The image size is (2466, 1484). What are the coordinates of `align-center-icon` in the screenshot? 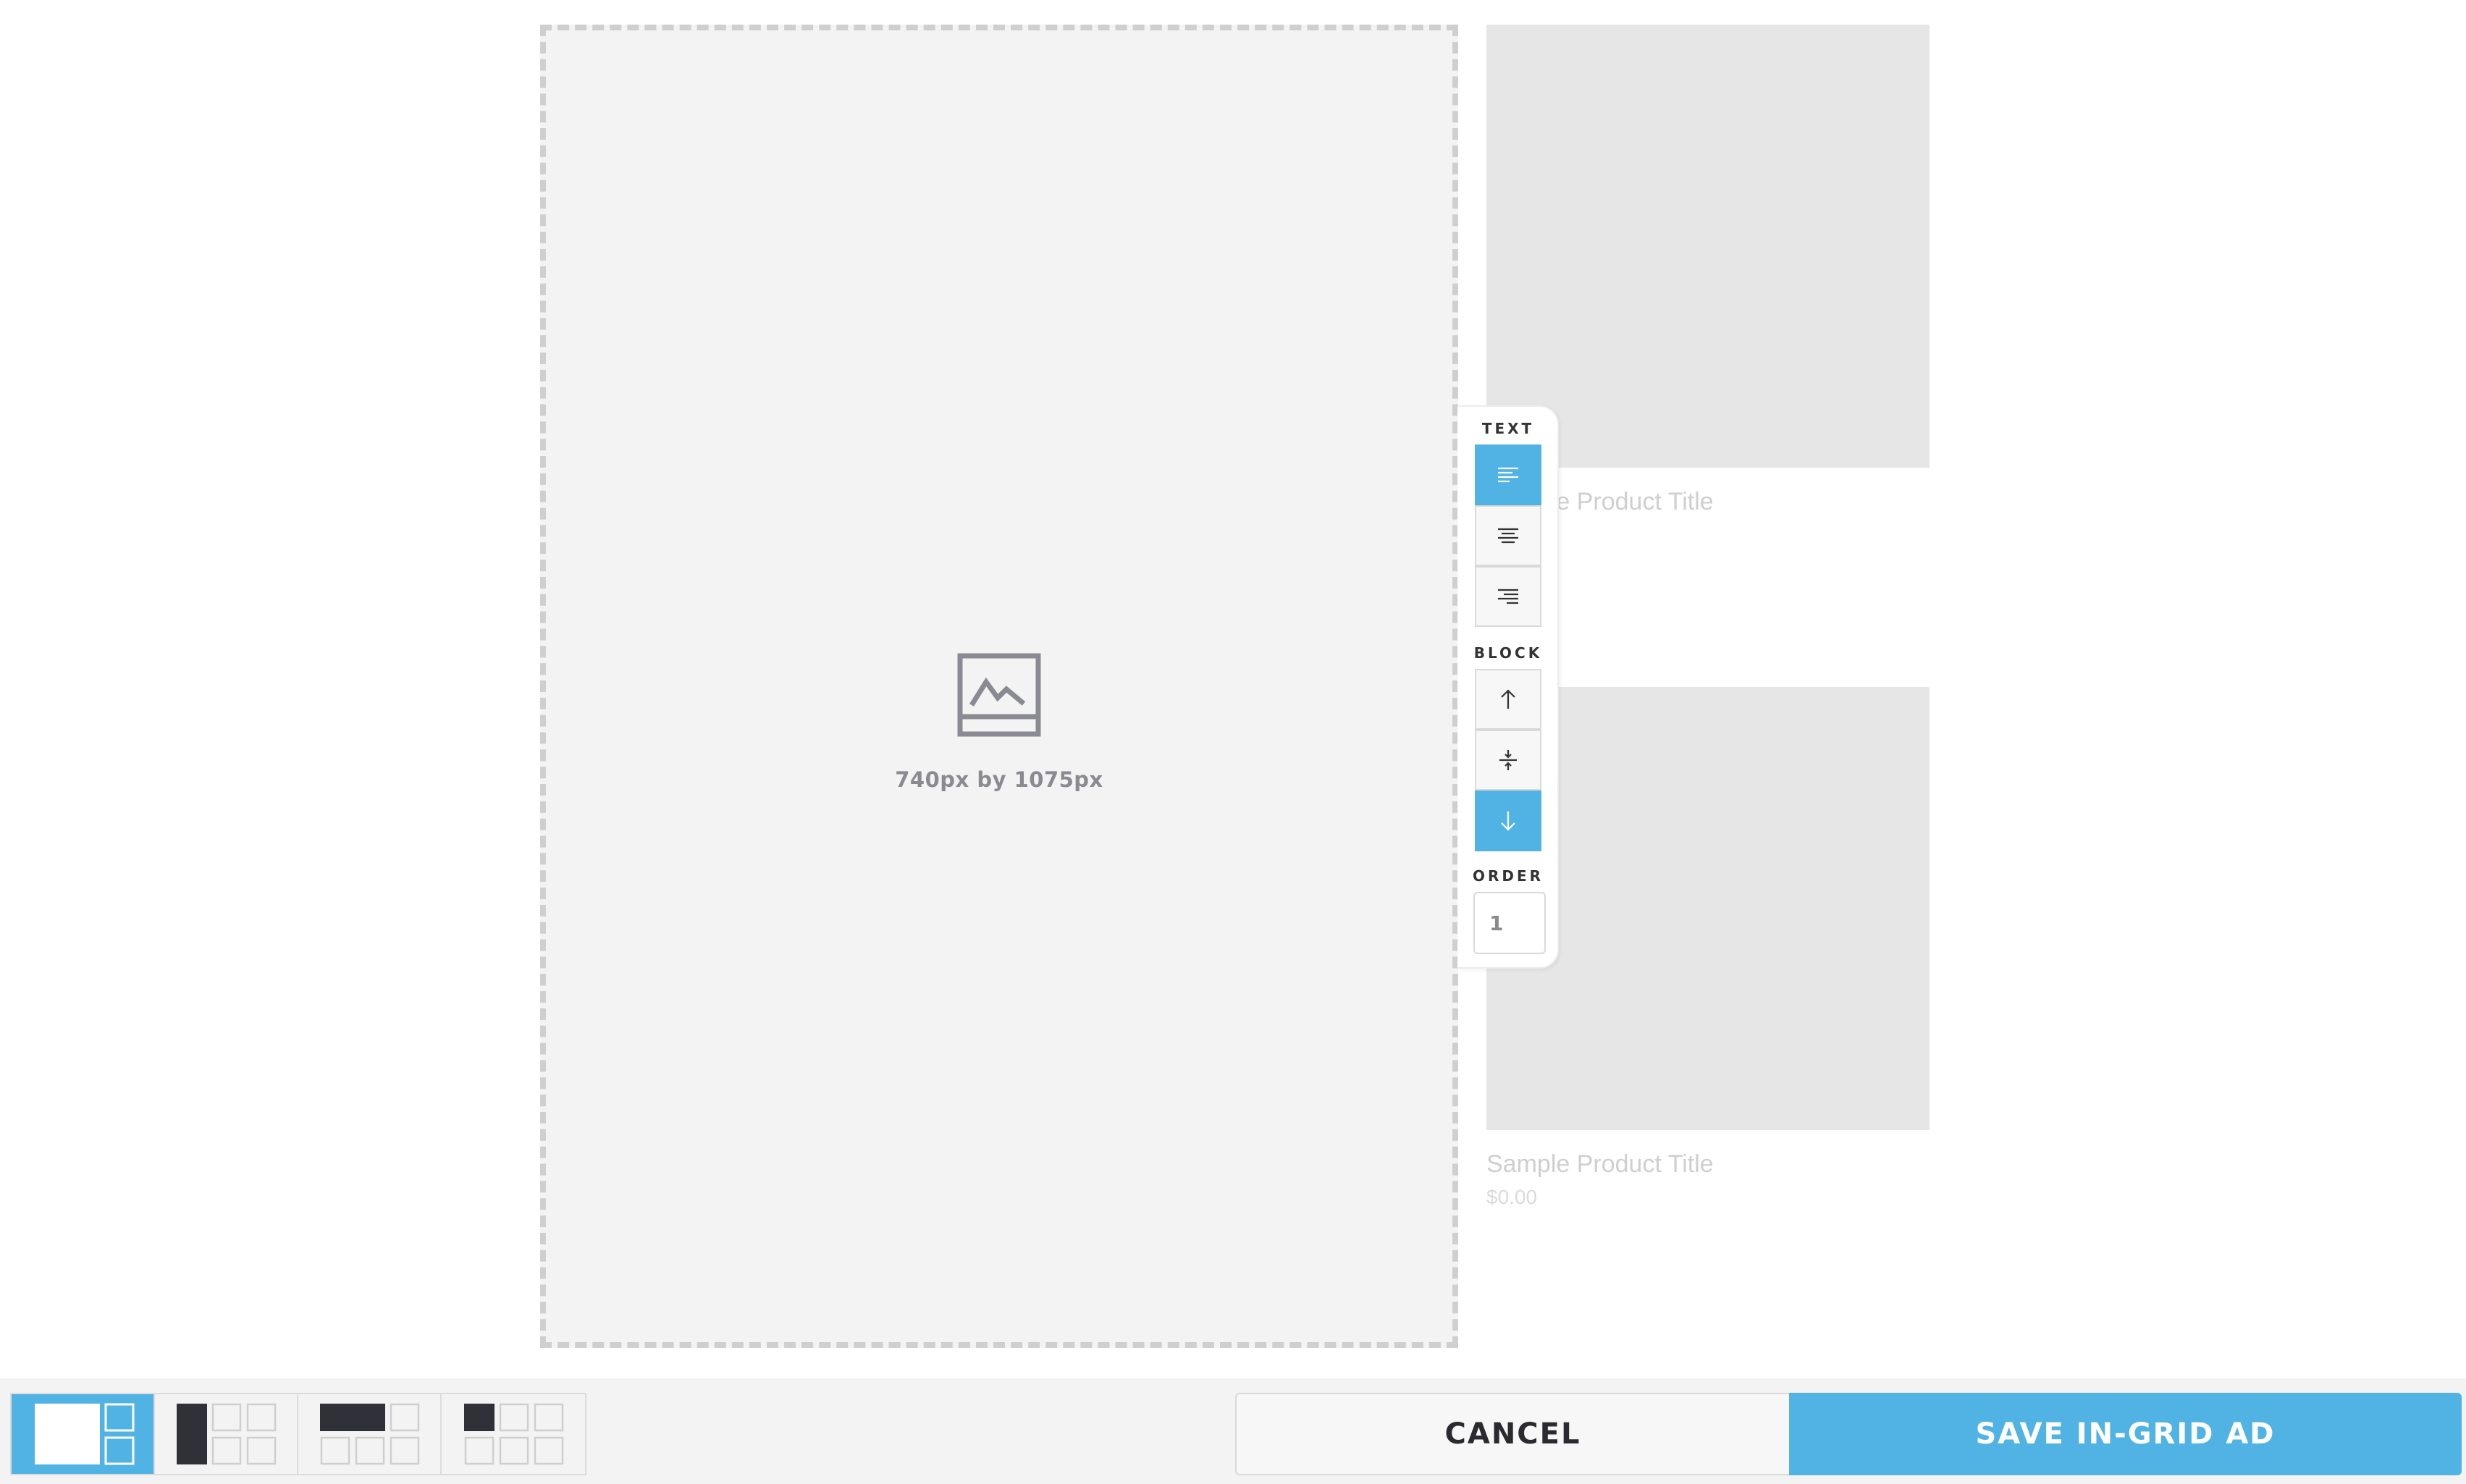 It's located at (1508, 536).